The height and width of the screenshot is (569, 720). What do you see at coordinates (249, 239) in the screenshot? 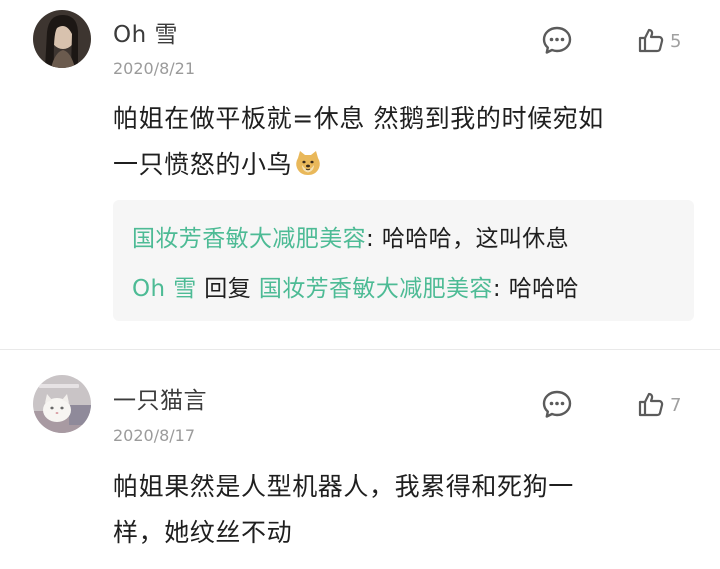
I see `reply-author: 国妆芳香敏大减肥美容` at bounding box center [249, 239].